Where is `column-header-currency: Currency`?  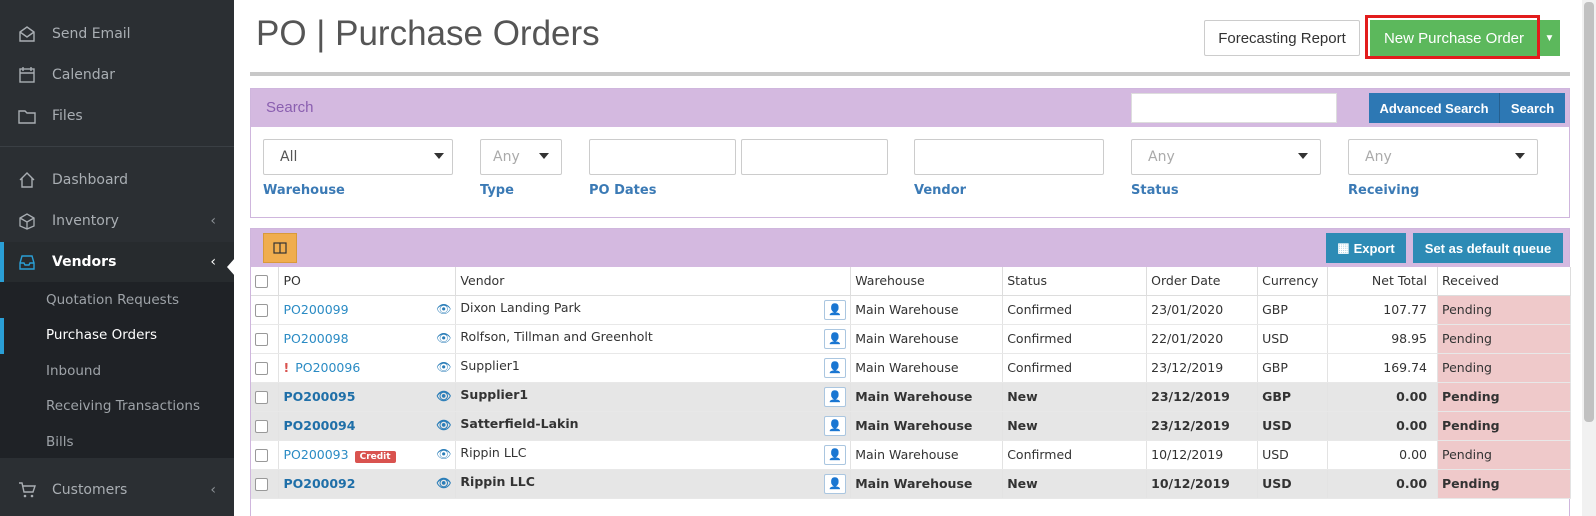
column-header-currency: Currency is located at coordinates (1293, 281).